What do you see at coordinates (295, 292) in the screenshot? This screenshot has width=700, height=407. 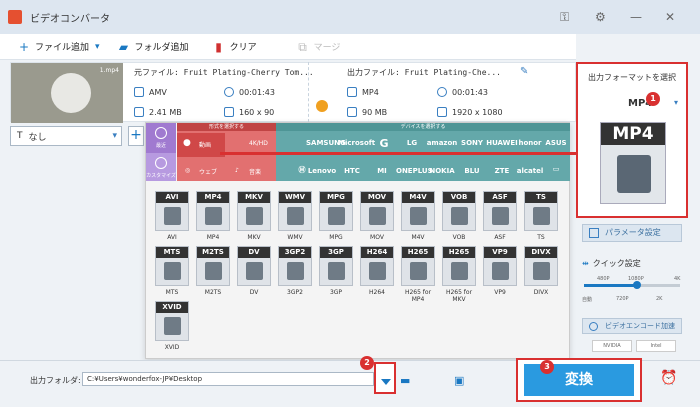 I see `format-label: 3GP2` at bounding box center [295, 292].